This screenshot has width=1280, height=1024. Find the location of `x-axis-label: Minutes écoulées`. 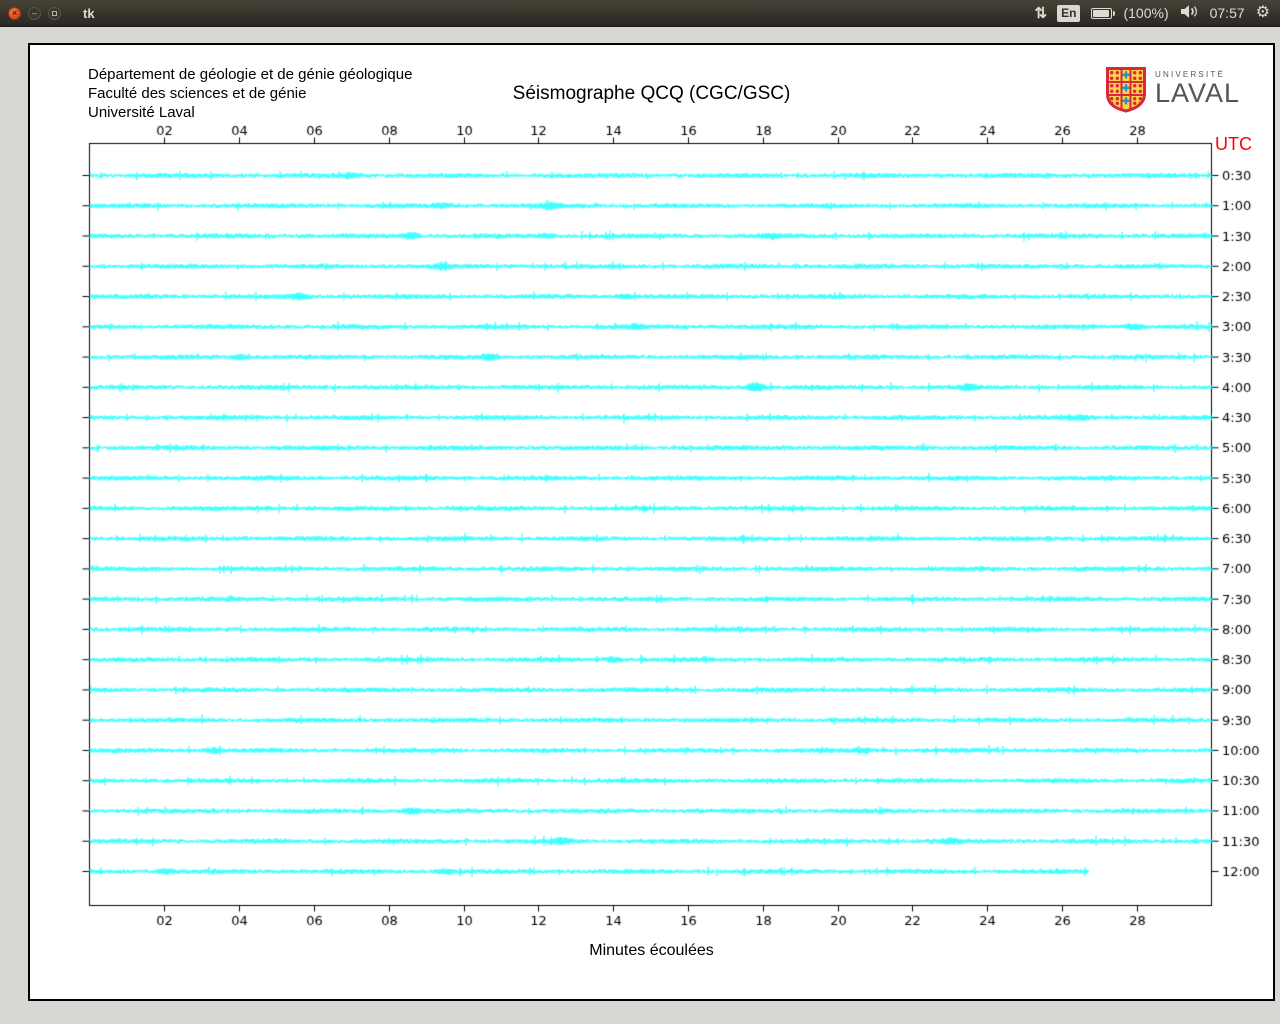

x-axis-label: Minutes écoulées is located at coordinates (651, 950).